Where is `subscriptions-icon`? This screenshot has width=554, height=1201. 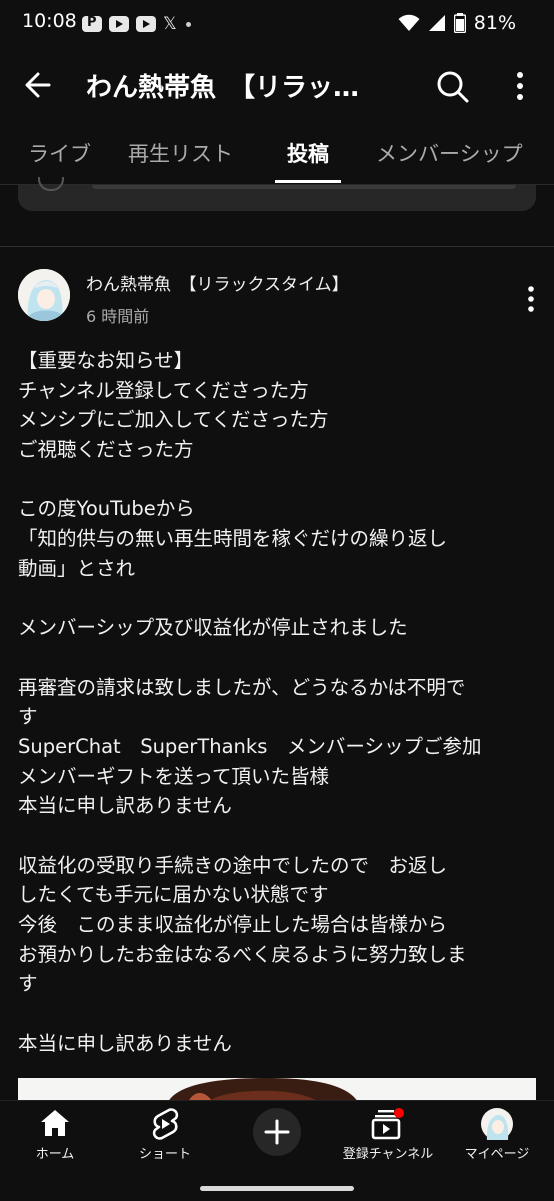 subscriptions-icon is located at coordinates (387, 1124).